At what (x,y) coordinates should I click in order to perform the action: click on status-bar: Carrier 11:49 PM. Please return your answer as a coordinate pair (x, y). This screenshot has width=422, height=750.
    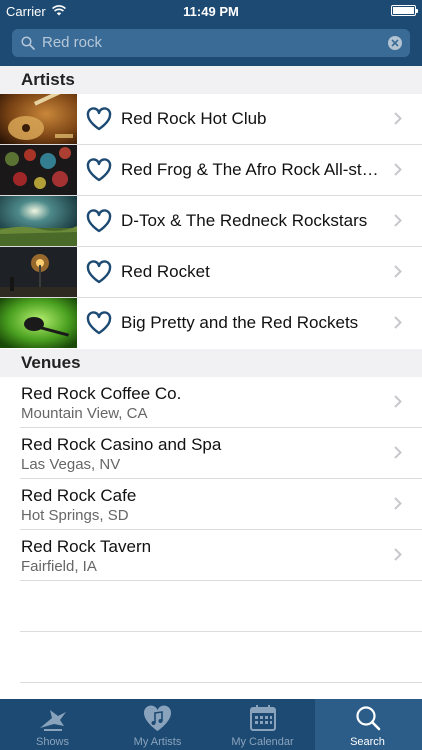
    Looking at the image, I should click on (211, 11).